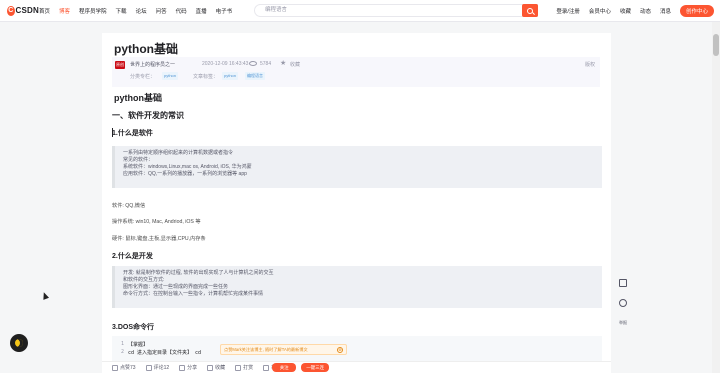  What do you see at coordinates (206, 77) in the screenshot?
I see `tags-label: 文章标签：` at bounding box center [206, 77].